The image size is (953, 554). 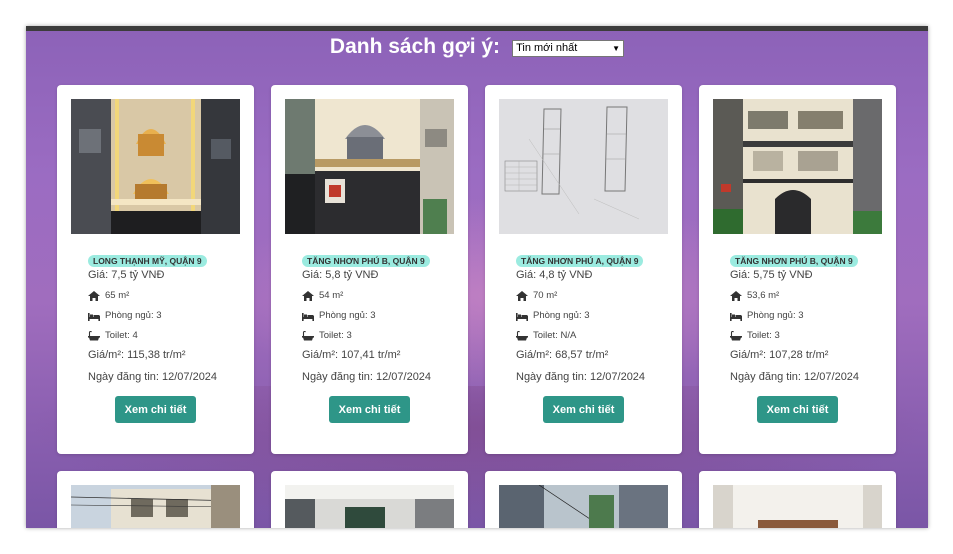 What do you see at coordinates (137, 355) in the screenshot?
I see `price-per-m2: Giá/m²: 115,38 tr/m²` at bounding box center [137, 355].